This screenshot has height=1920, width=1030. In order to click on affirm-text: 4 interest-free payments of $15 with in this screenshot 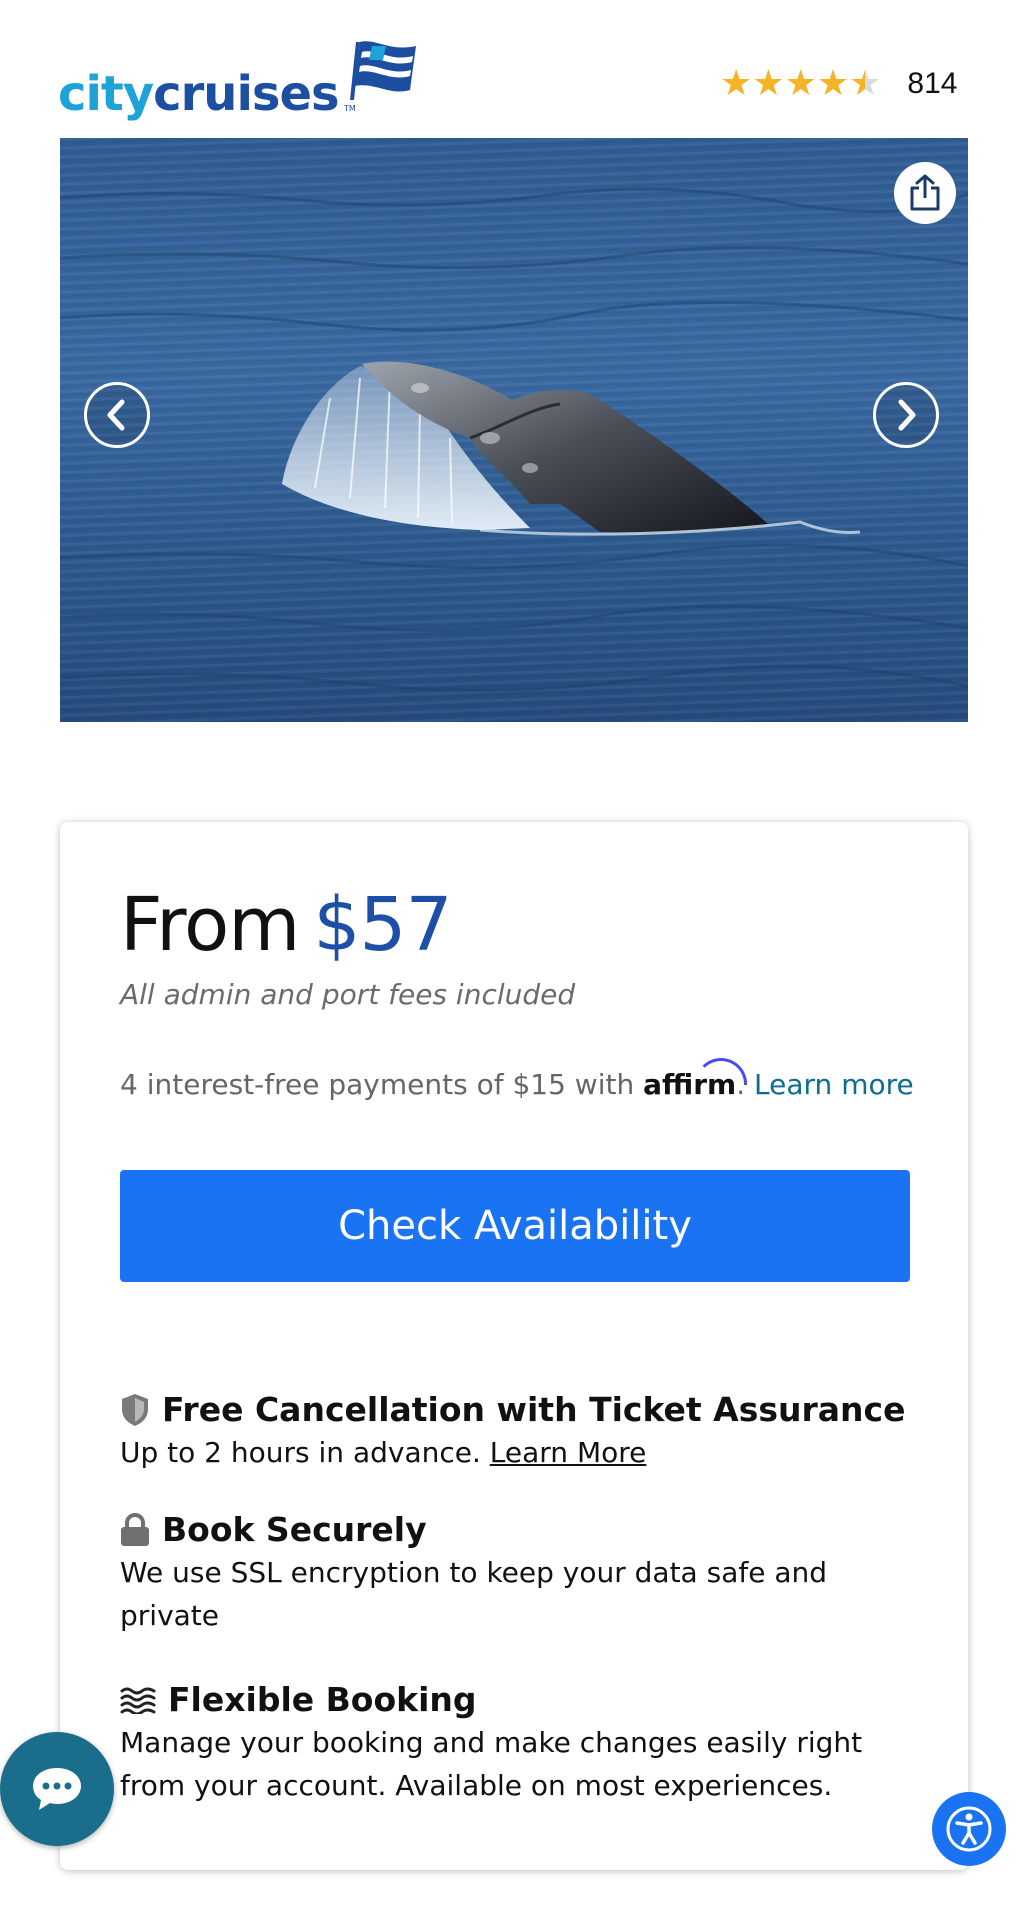, I will do `click(377, 1084)`.